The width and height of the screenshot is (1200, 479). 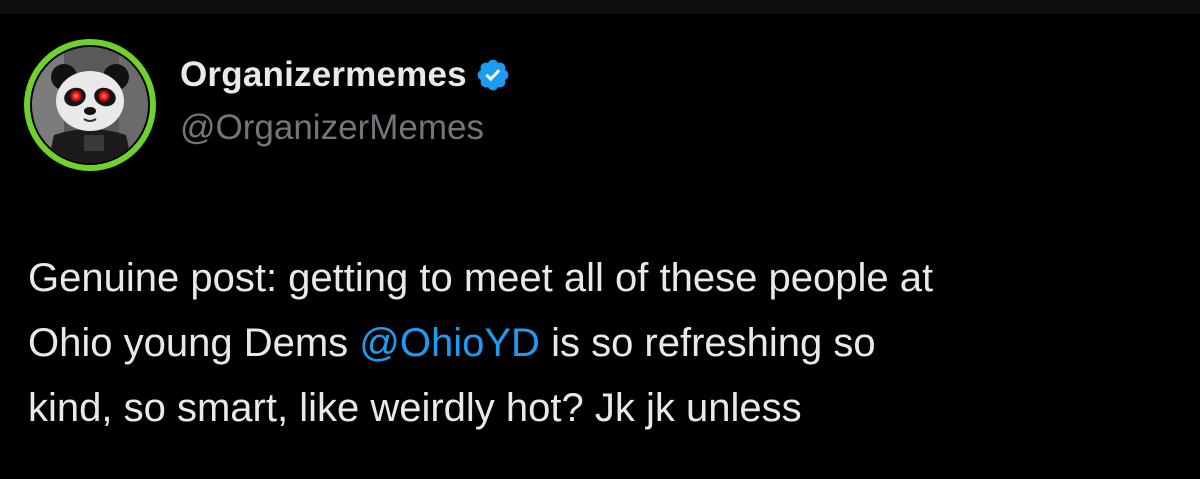 What do you see at coordinates (449, 343) in the screenshot?
I see `mention-link: @OhioYD` at bounding box center [449, 343].